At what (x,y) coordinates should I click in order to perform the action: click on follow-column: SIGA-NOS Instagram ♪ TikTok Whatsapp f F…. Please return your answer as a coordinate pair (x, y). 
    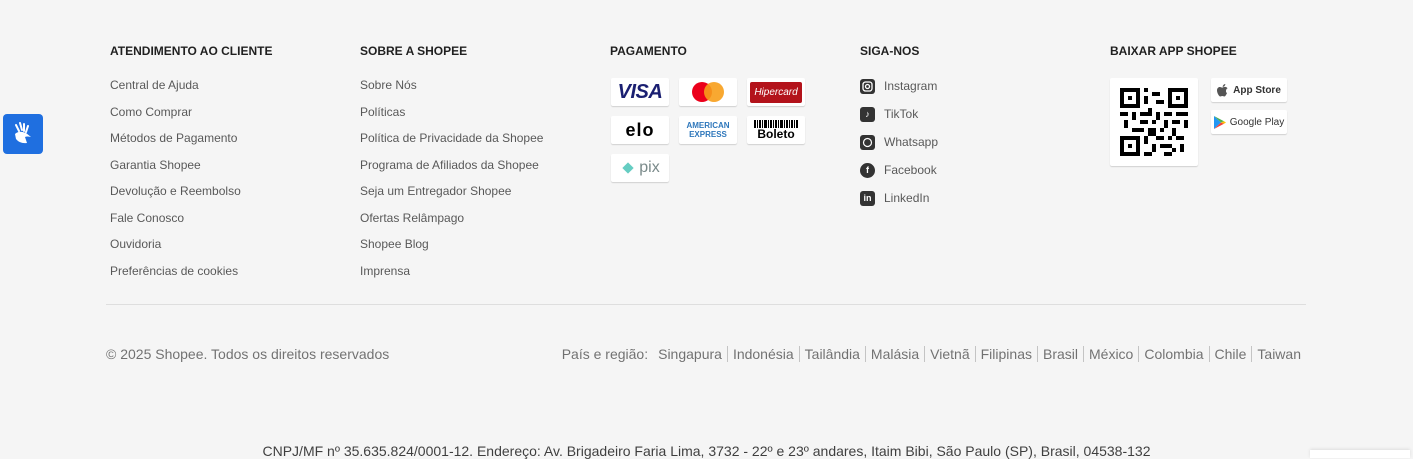
    Looking at the image, I should click on (899, 131).